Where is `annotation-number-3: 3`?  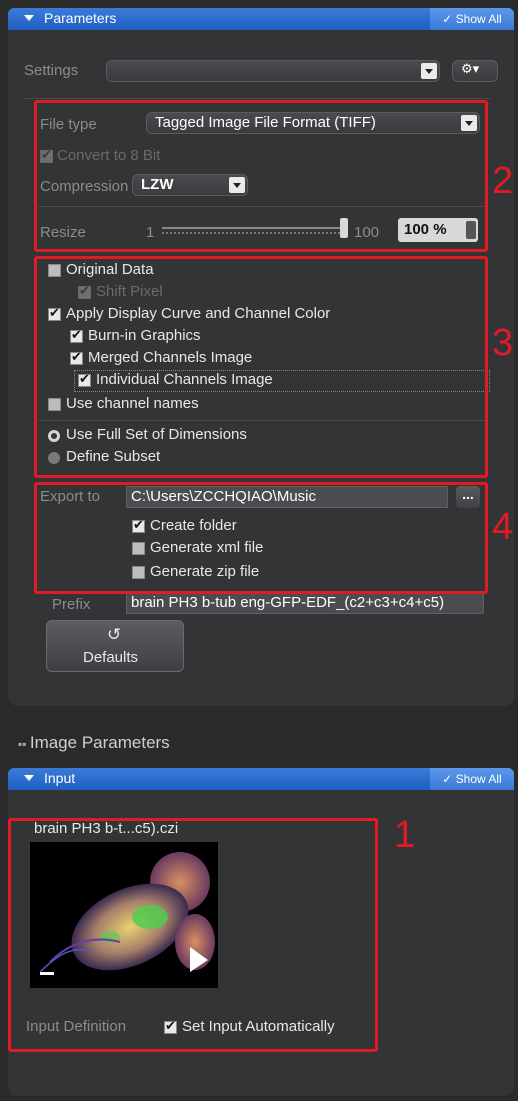
annotation-number-3: 3 is located at coordinates (503, 343).